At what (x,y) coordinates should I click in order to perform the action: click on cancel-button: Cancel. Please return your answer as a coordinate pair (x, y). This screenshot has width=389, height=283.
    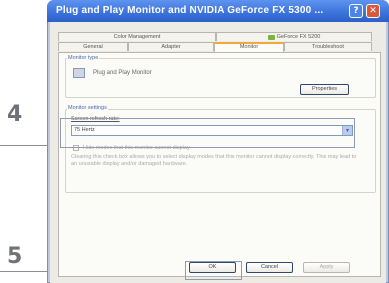
    Looking at the image, I should click on (269, 267).